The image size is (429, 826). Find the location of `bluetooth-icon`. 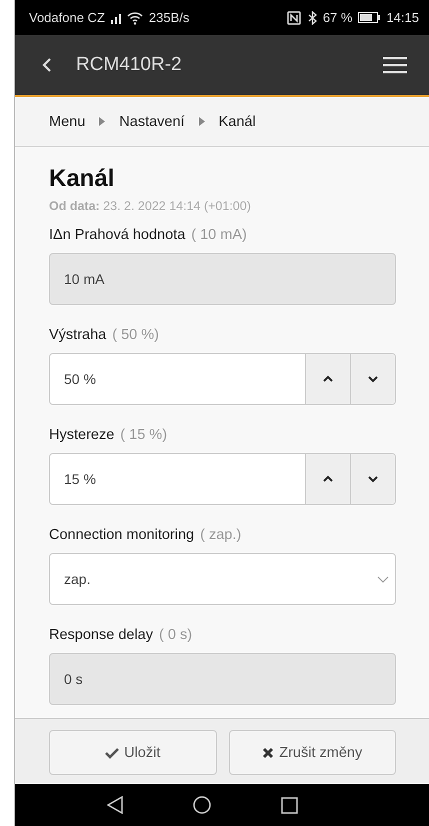

bluetooth-icon is located at coordinates (311, 17).